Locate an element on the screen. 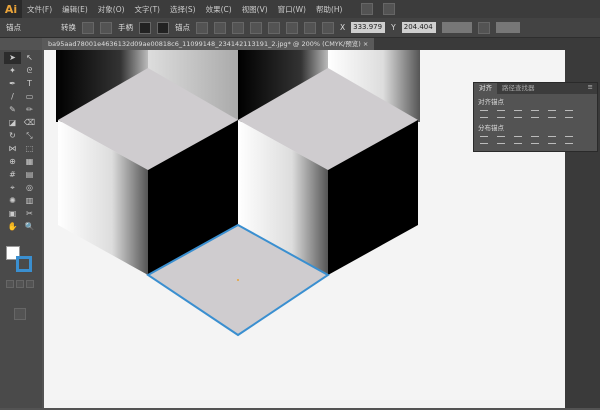 The height and width of the screenshot is (410, 600). hand-tool-icon: ✋ is located at coordinates (12, 227).